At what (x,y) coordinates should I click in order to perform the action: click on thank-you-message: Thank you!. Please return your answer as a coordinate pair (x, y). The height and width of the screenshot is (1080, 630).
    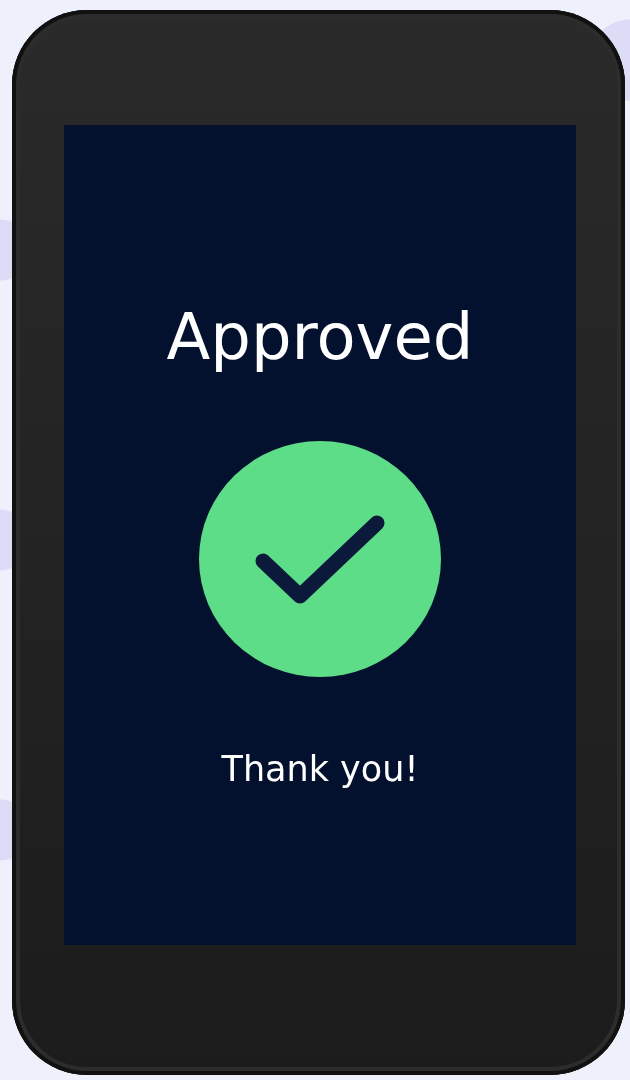
    Looking at the image, I should click on (320, 769).